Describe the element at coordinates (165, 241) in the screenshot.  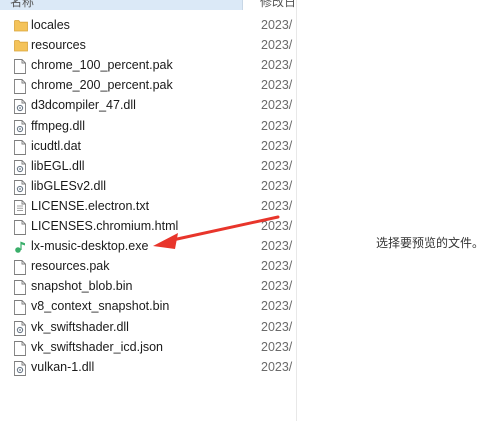
I see `arrow-head` at that location.